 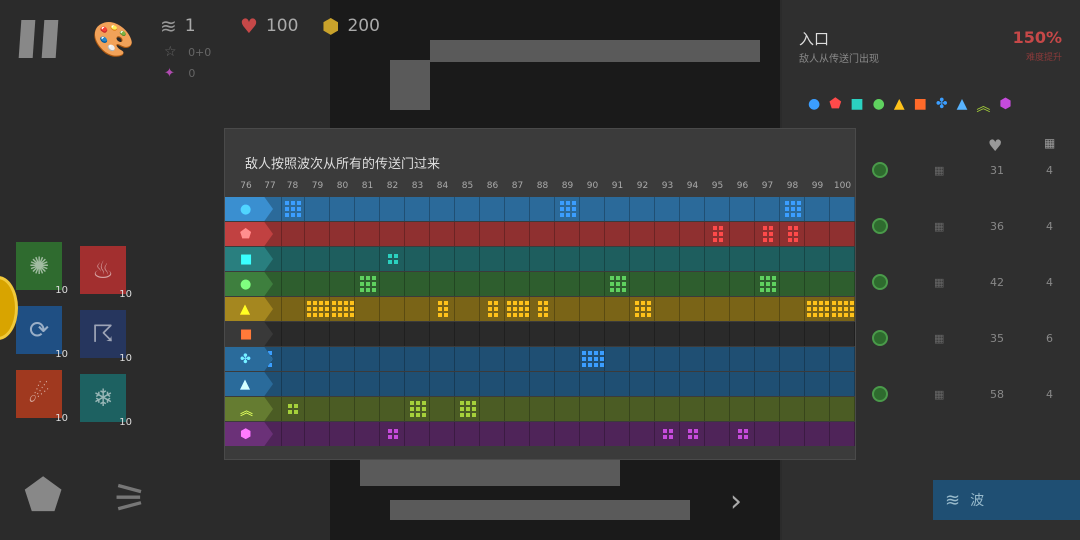 I want to click on pentagon-icon: ⬟, so click(x=835, y=106).